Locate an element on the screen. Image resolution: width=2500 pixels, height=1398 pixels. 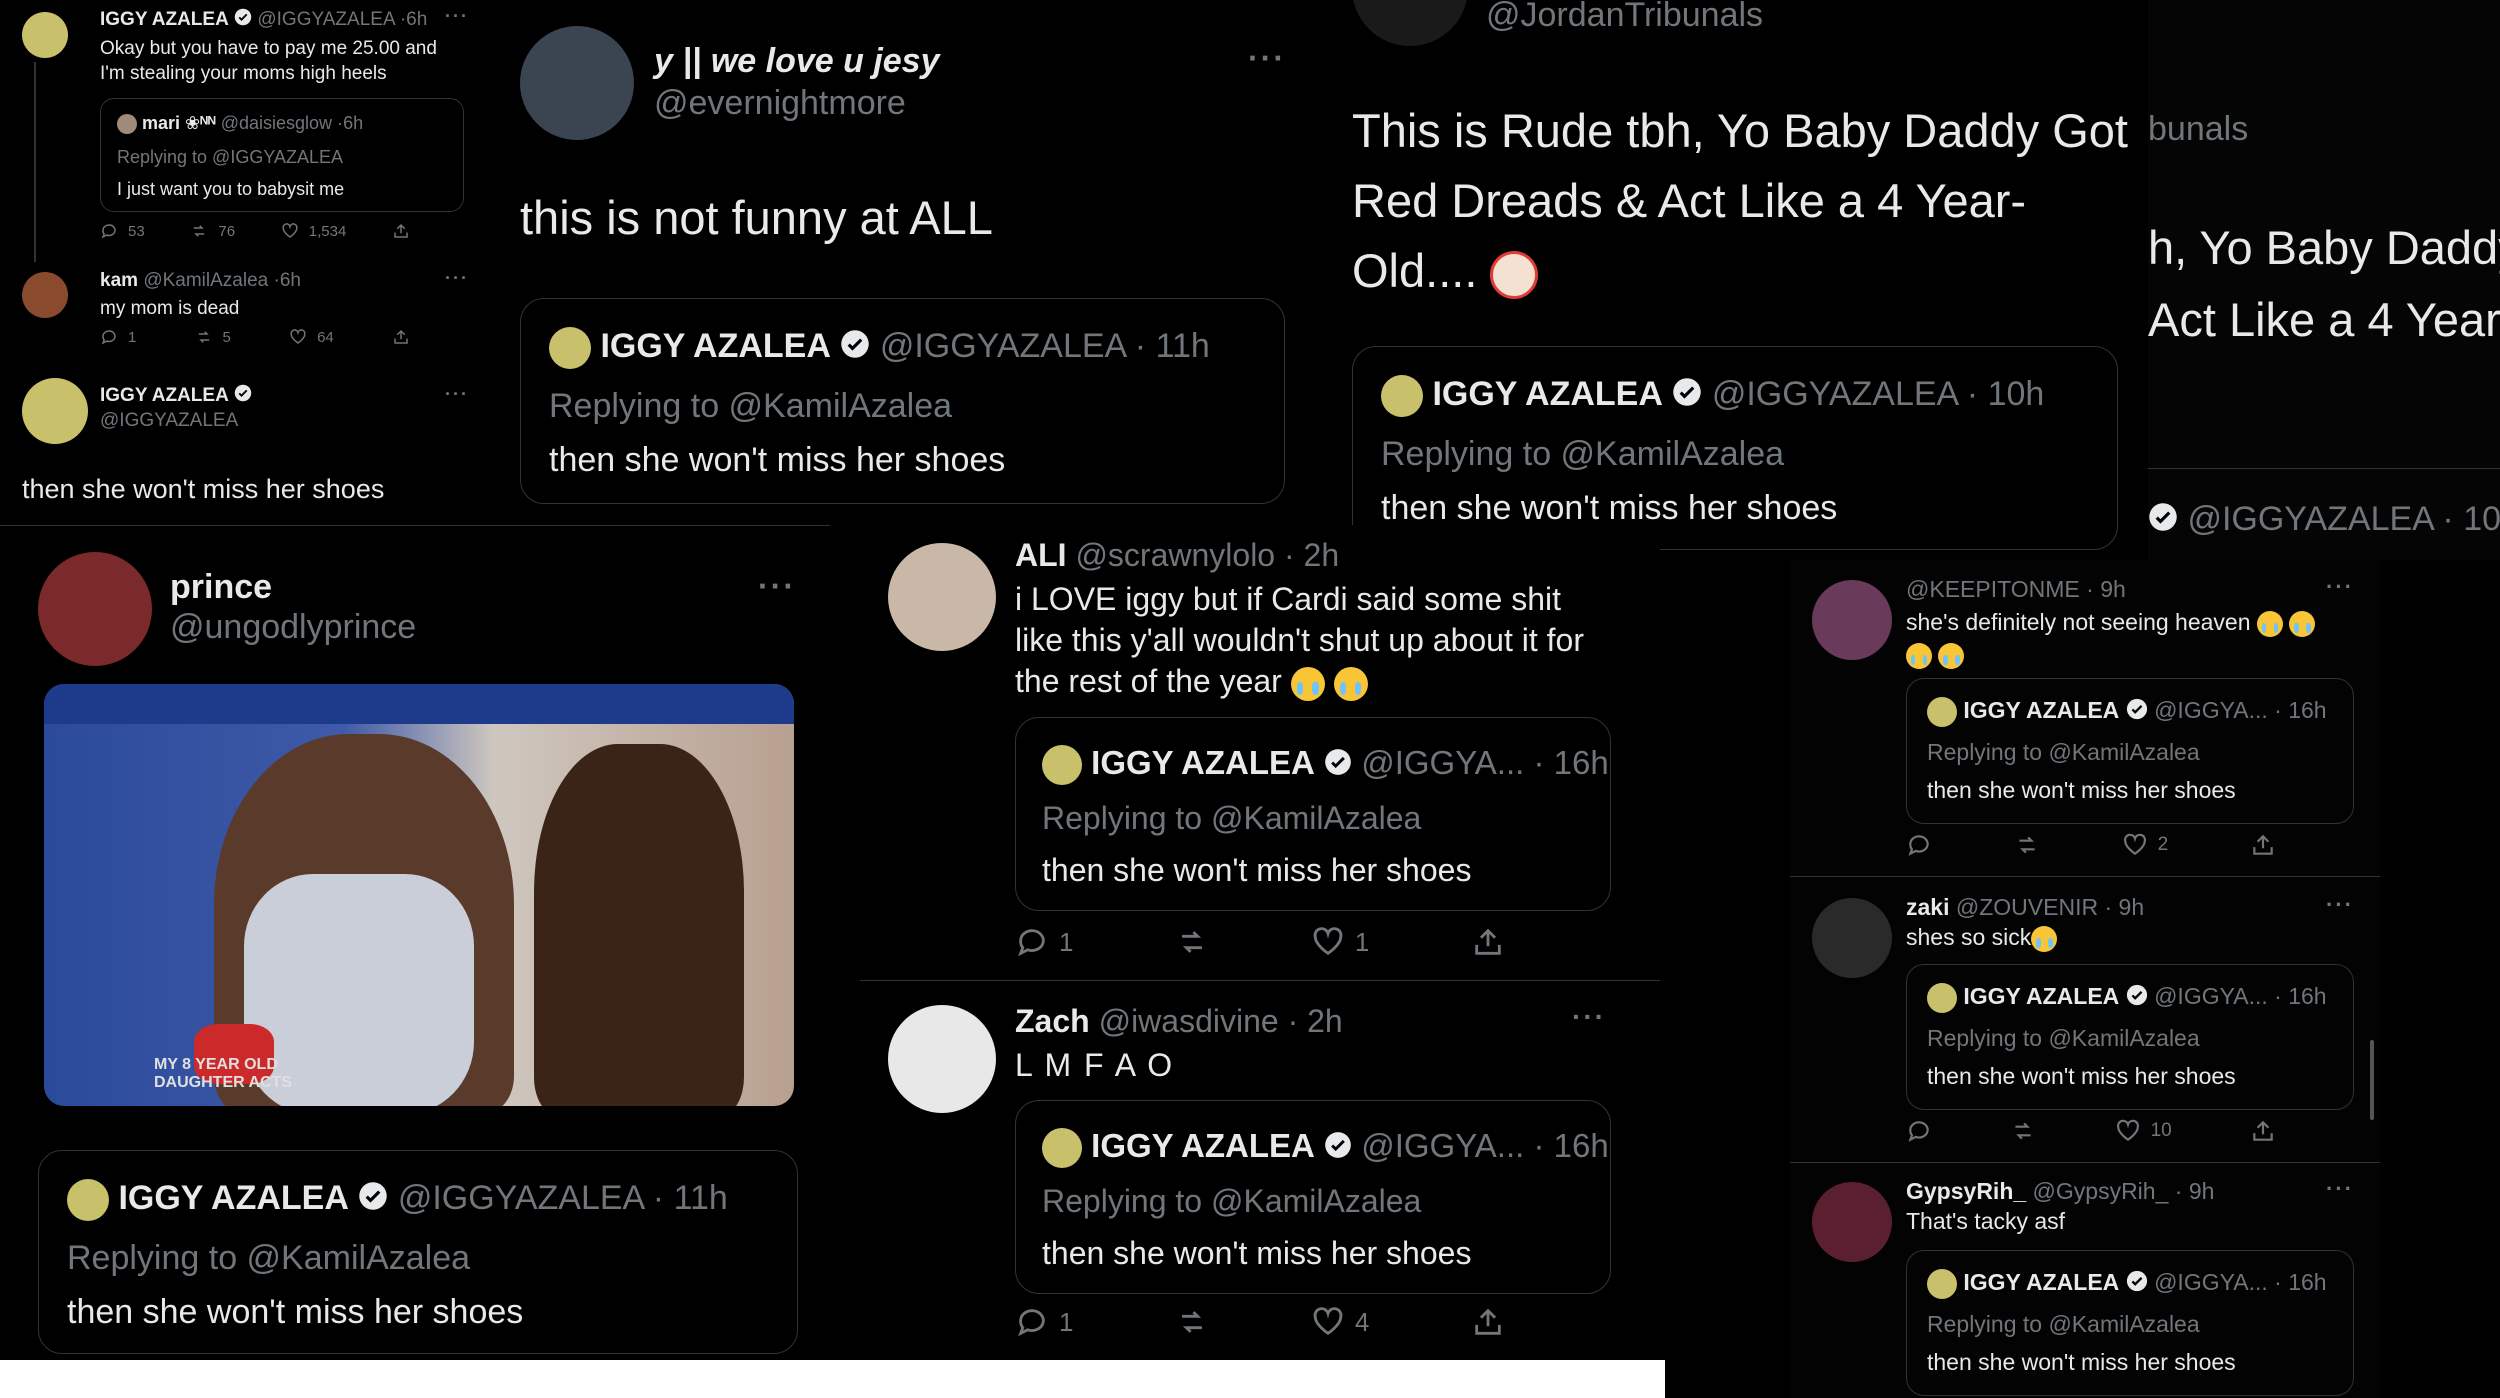
like-button: 1,534 is located at coordinates (313, 231).